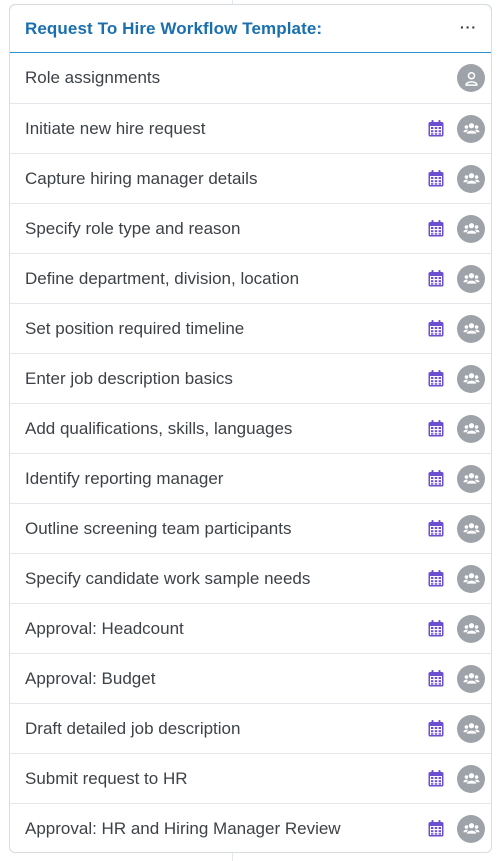 This screenshot has width=500, height=861. What do you see at coordinates (250, 678) in the screenshot?
I see `workflow-step-row: Approval: Budget` at bounding box center [250, 678].